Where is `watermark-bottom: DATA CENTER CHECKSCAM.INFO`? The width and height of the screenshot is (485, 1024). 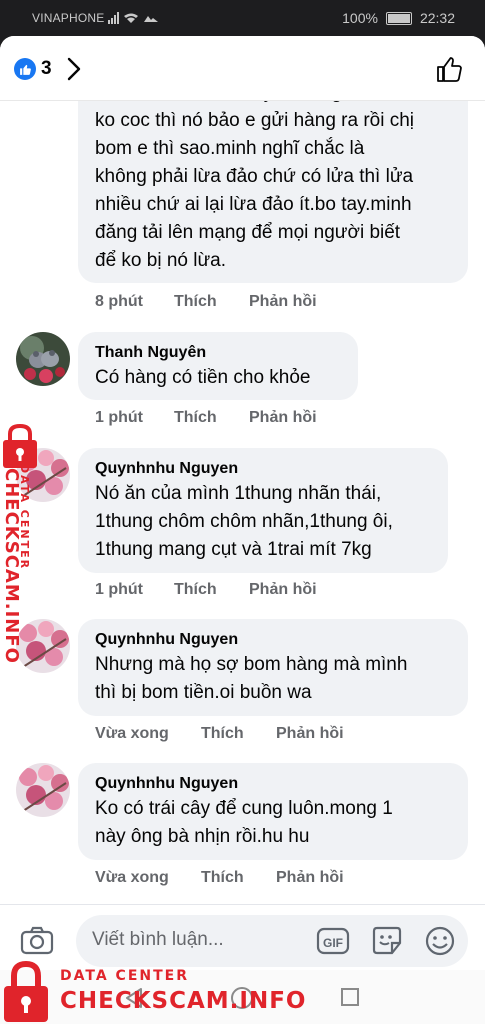
watermark-bottom: DATA CENTER CHECKSCAM.INFO is located at coordinates (152, 991).